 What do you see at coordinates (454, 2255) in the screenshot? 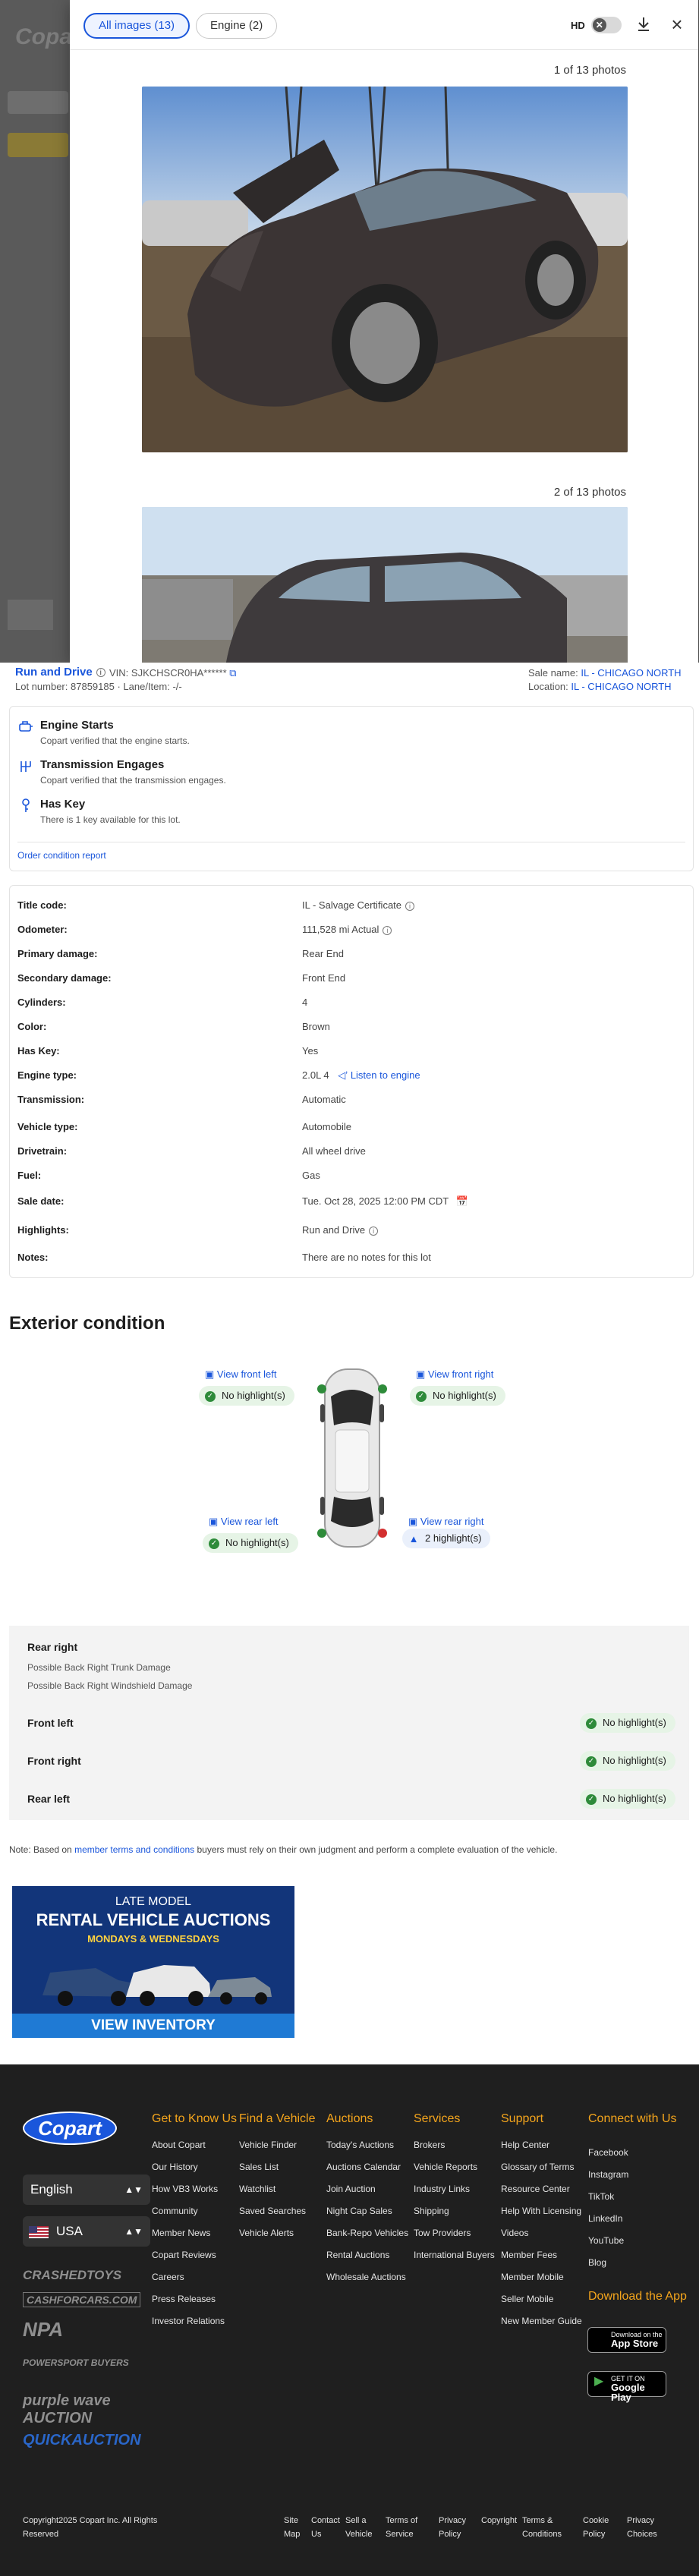
I see `footer-link: International Buyers` at bounding box center [454, 2255].